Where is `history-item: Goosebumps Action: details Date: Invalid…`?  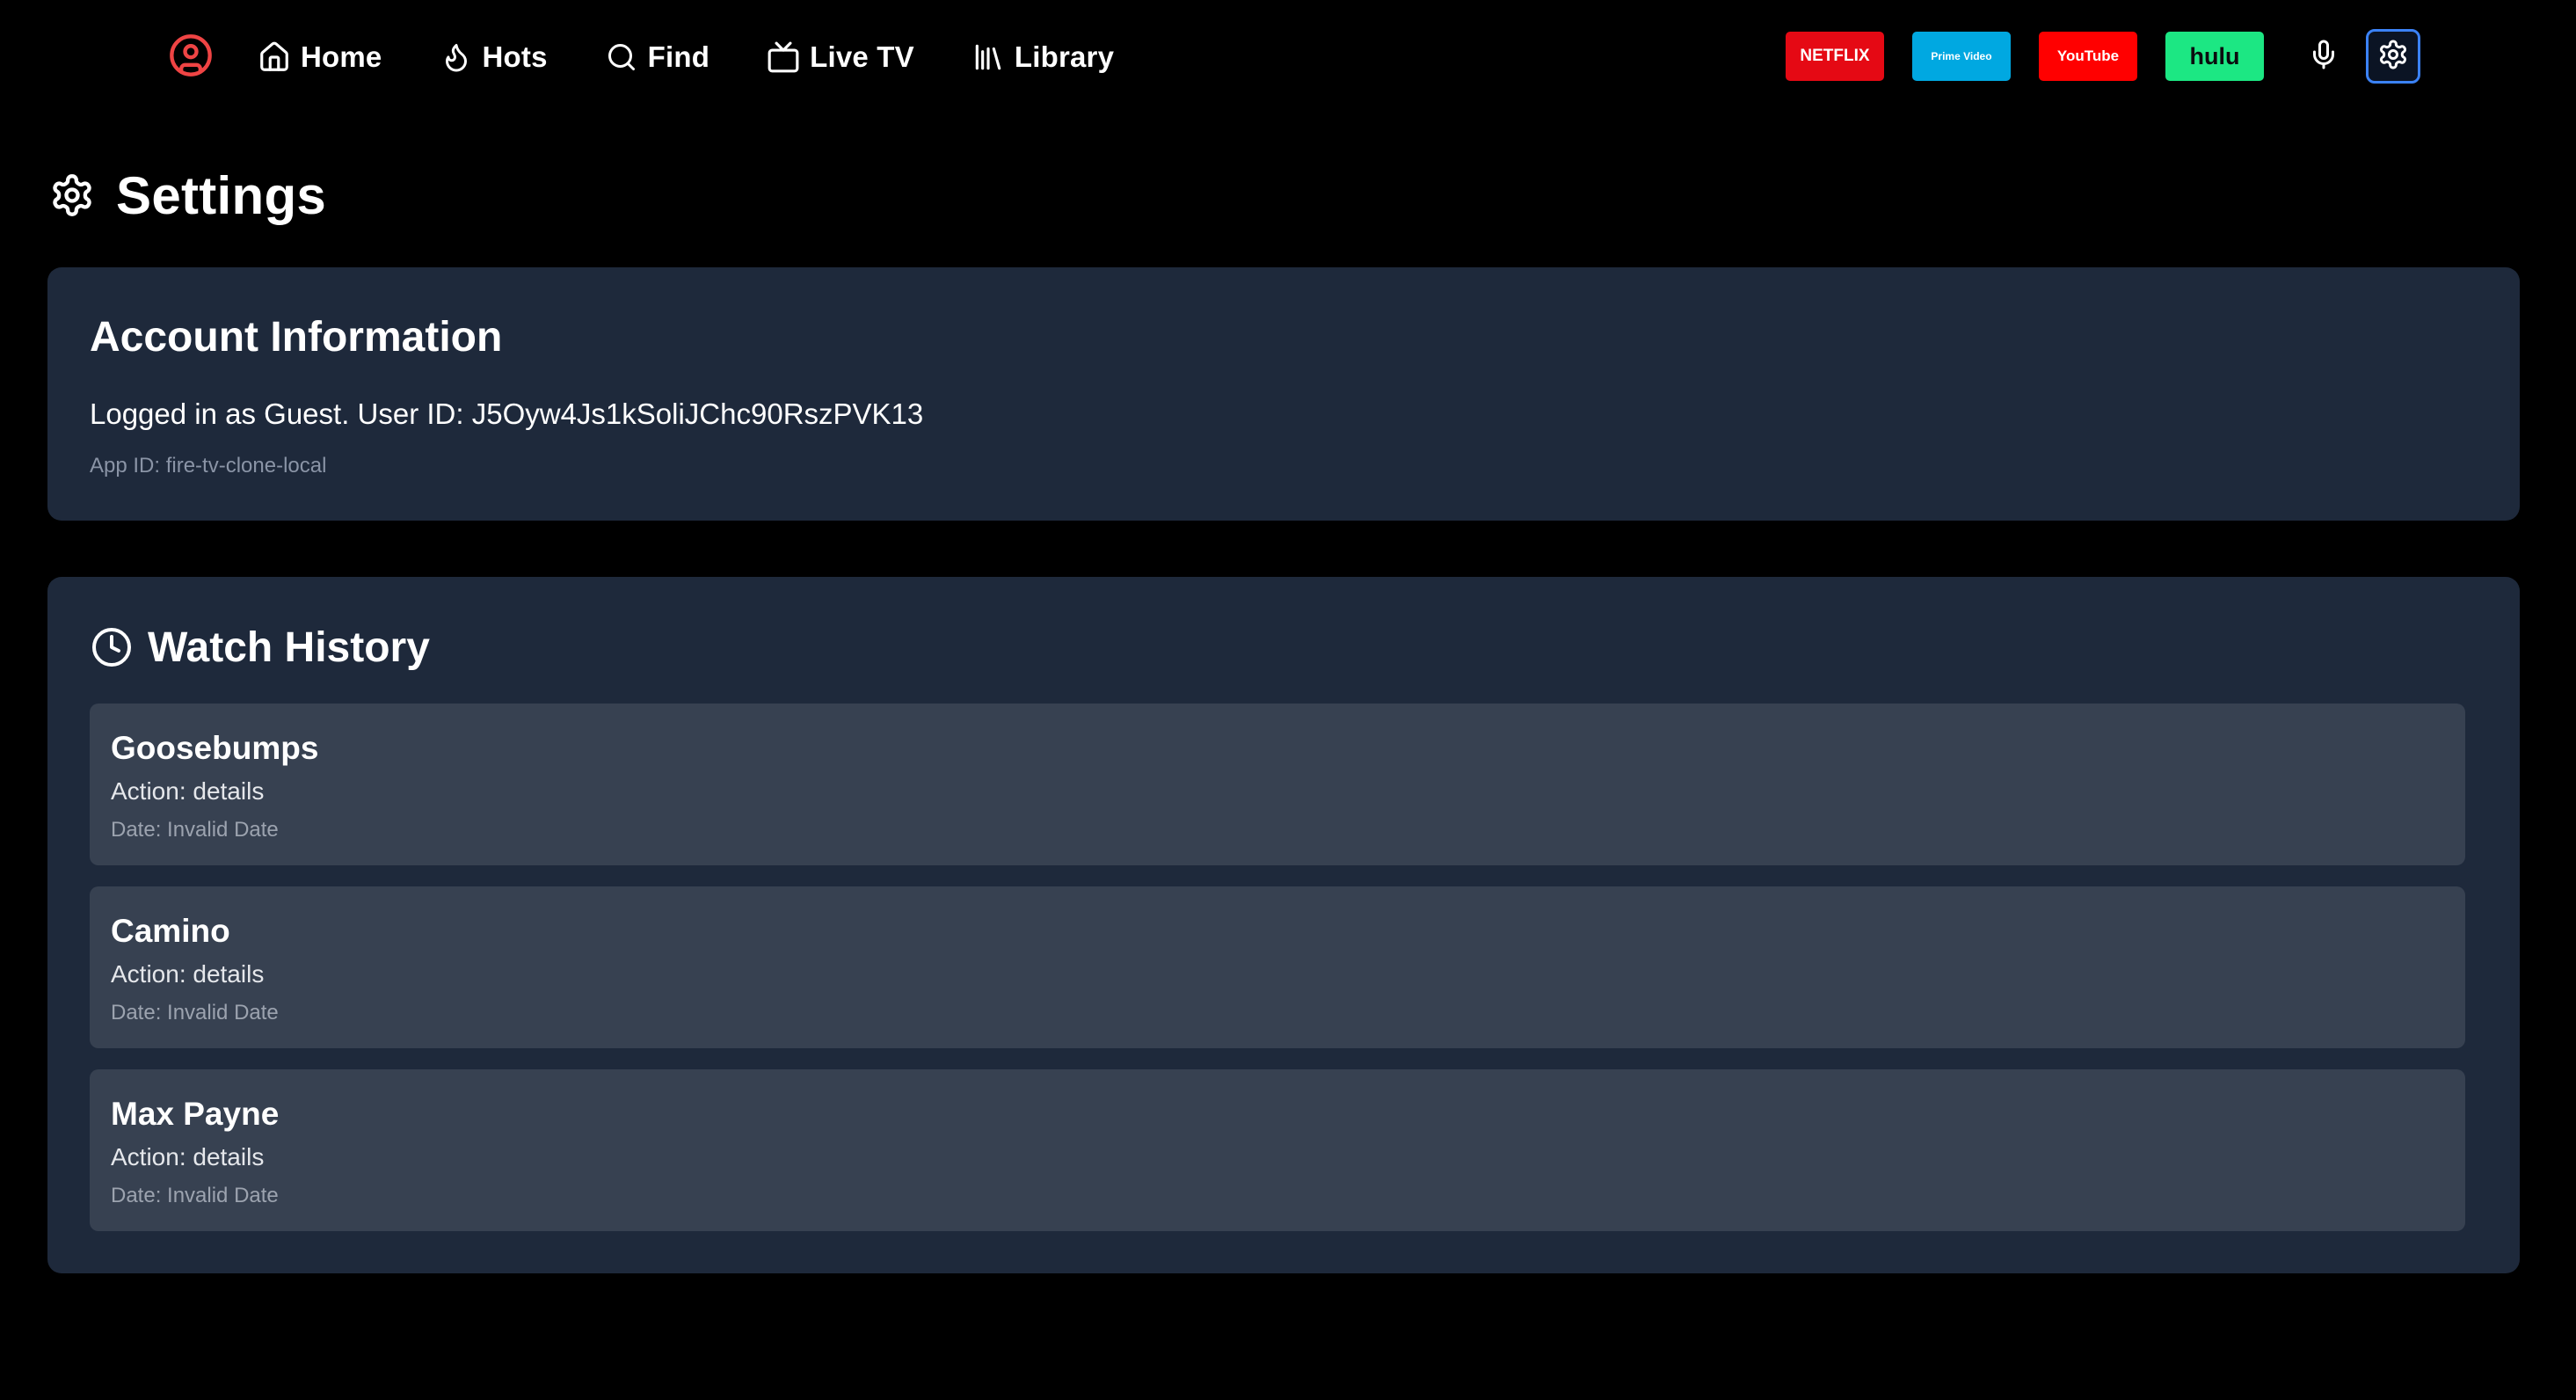 history-item: Goosebumps Action: details Date: Invalid… is located at coordinates (1277, 785).